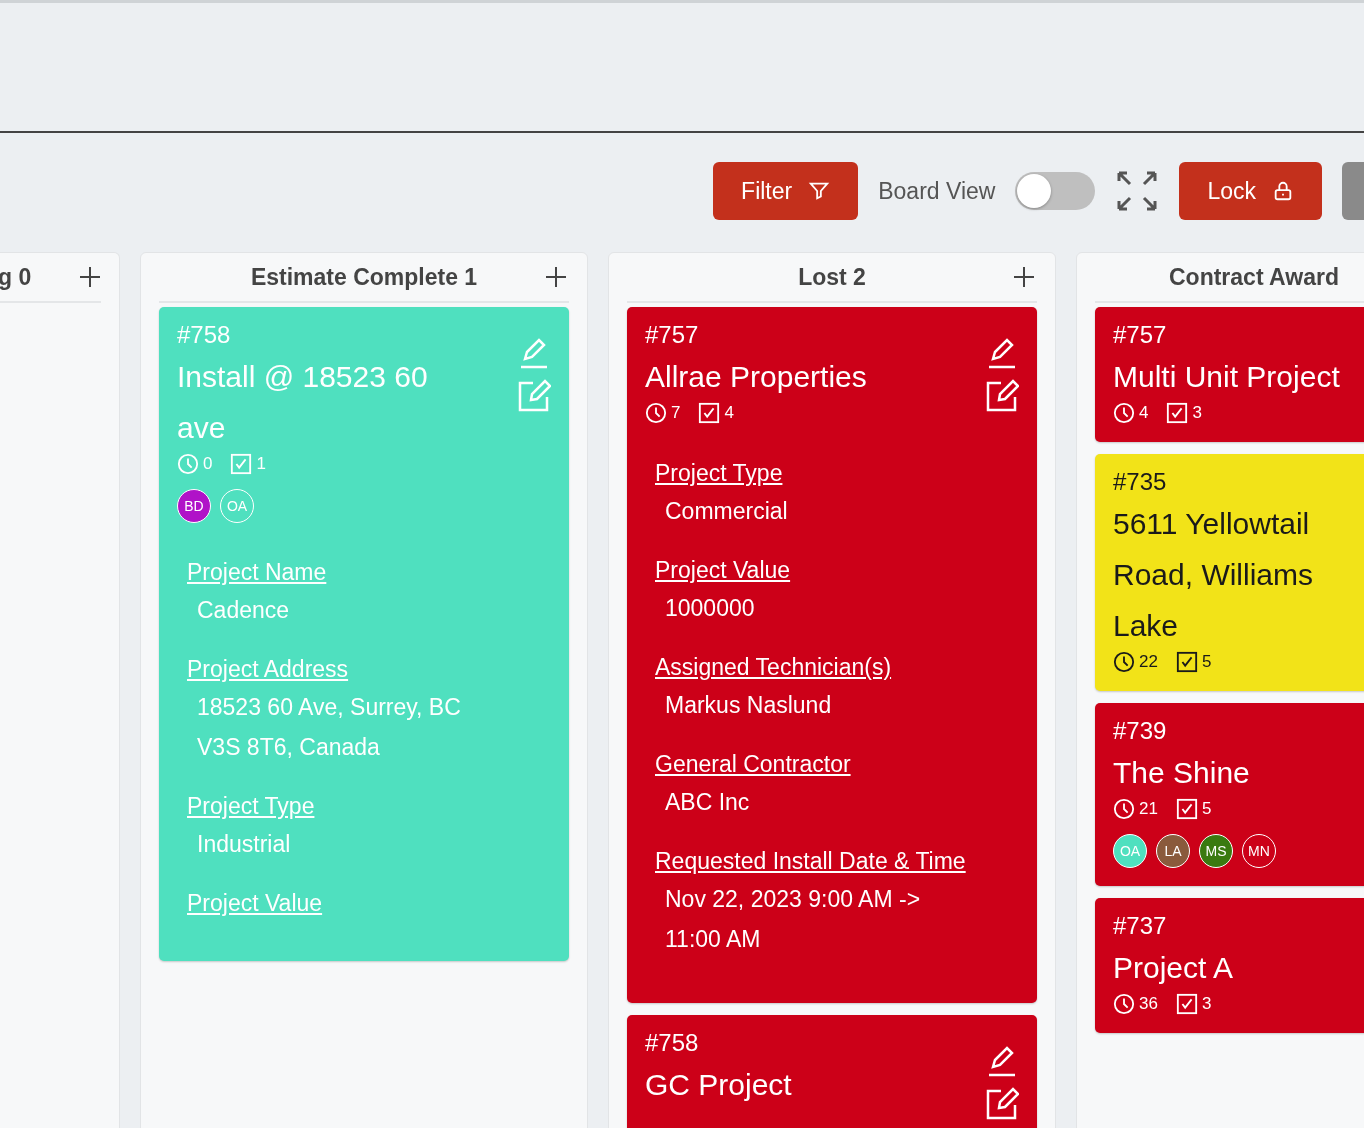 The image size is (1364, 1128). What do you see at coordinates (676, 413) in the screenshot?
I see `time-count: 7` at bounding box center [676, 413].